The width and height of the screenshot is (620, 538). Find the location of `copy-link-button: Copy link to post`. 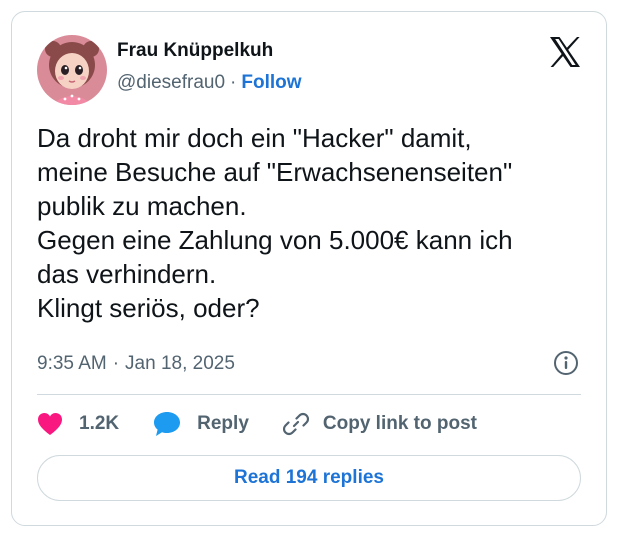

copy-link-button: Copy link to post is located at coordinates (379, 424).